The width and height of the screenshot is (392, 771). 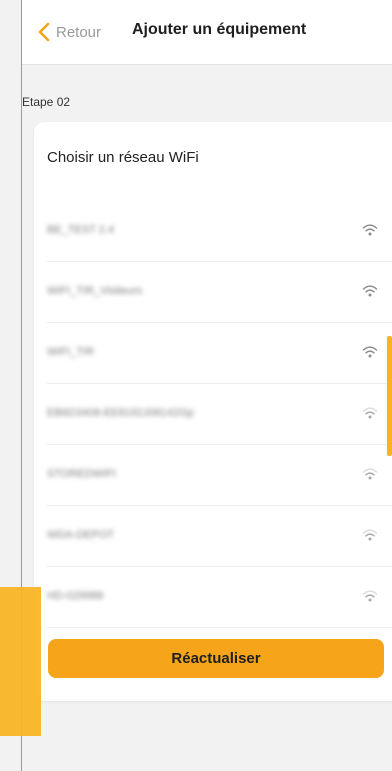 I want to click on back-button: Retour, so click(x=68, y=32).